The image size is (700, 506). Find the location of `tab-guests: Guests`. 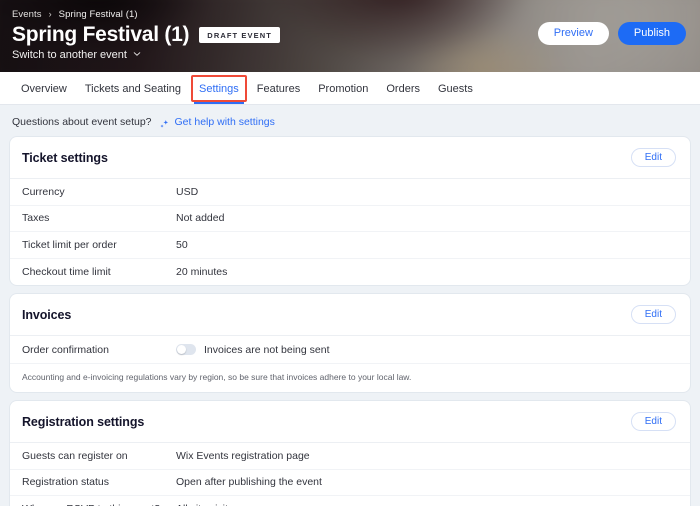

tab-guests: Guests is located at coordinates (455, 93).